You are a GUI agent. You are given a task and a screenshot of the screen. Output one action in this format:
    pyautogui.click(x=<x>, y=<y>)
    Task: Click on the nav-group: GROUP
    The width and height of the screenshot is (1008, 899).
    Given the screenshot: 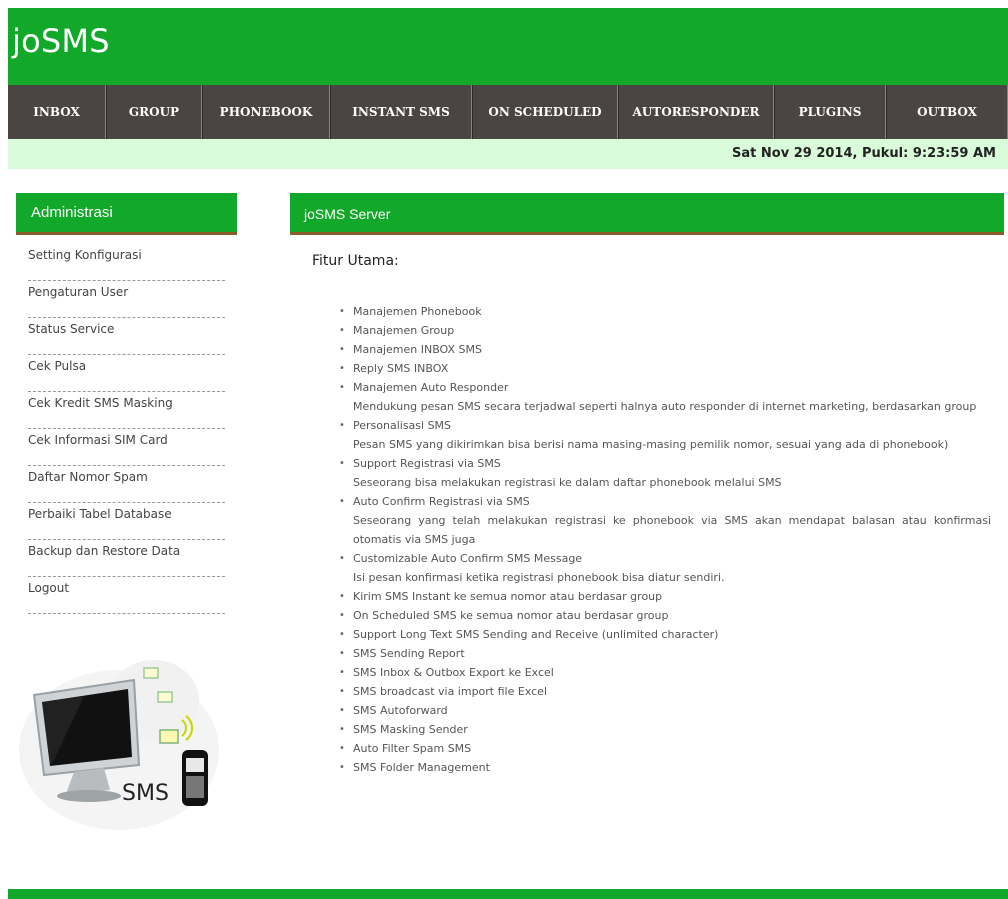 What is the action you would take?
    pyautogui.click(x=154, y=112)
    